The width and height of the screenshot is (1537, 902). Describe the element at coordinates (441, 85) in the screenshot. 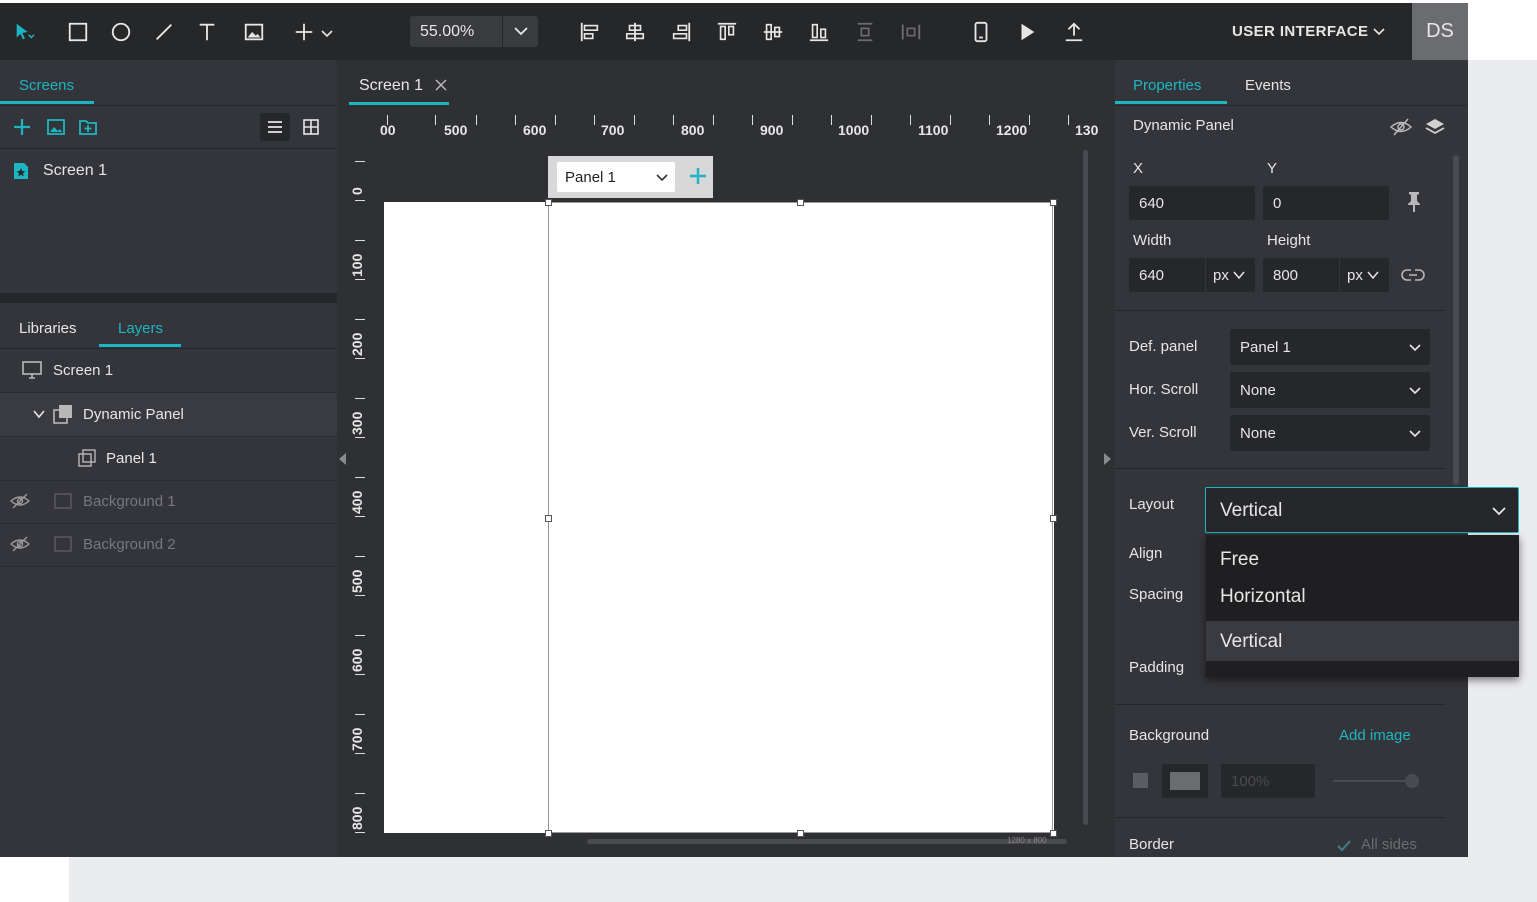

I see `close-icon` at that location.